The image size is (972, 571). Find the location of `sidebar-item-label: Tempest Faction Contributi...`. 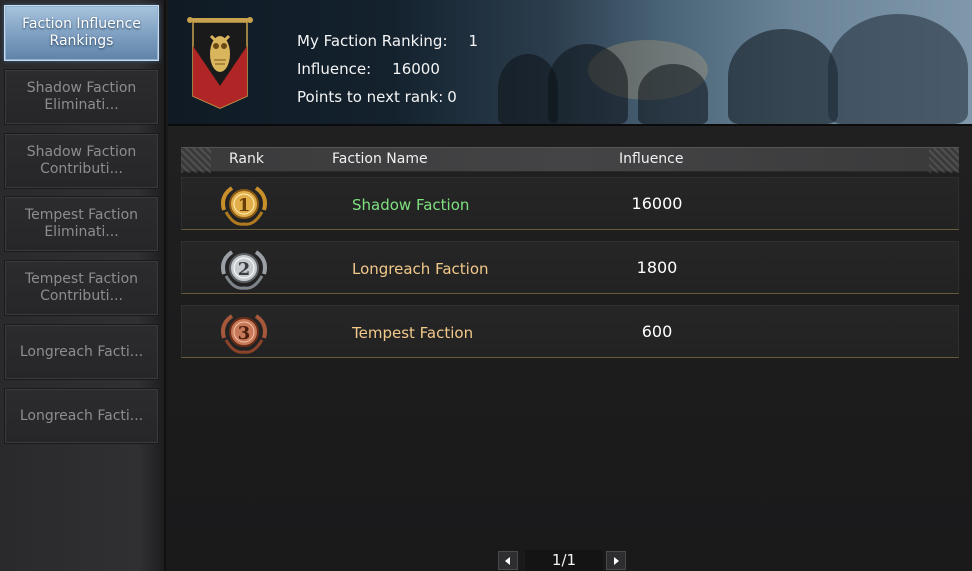

sidebar-item-label: Tempest Faction Contributi... is located at coordinates (81, 287).